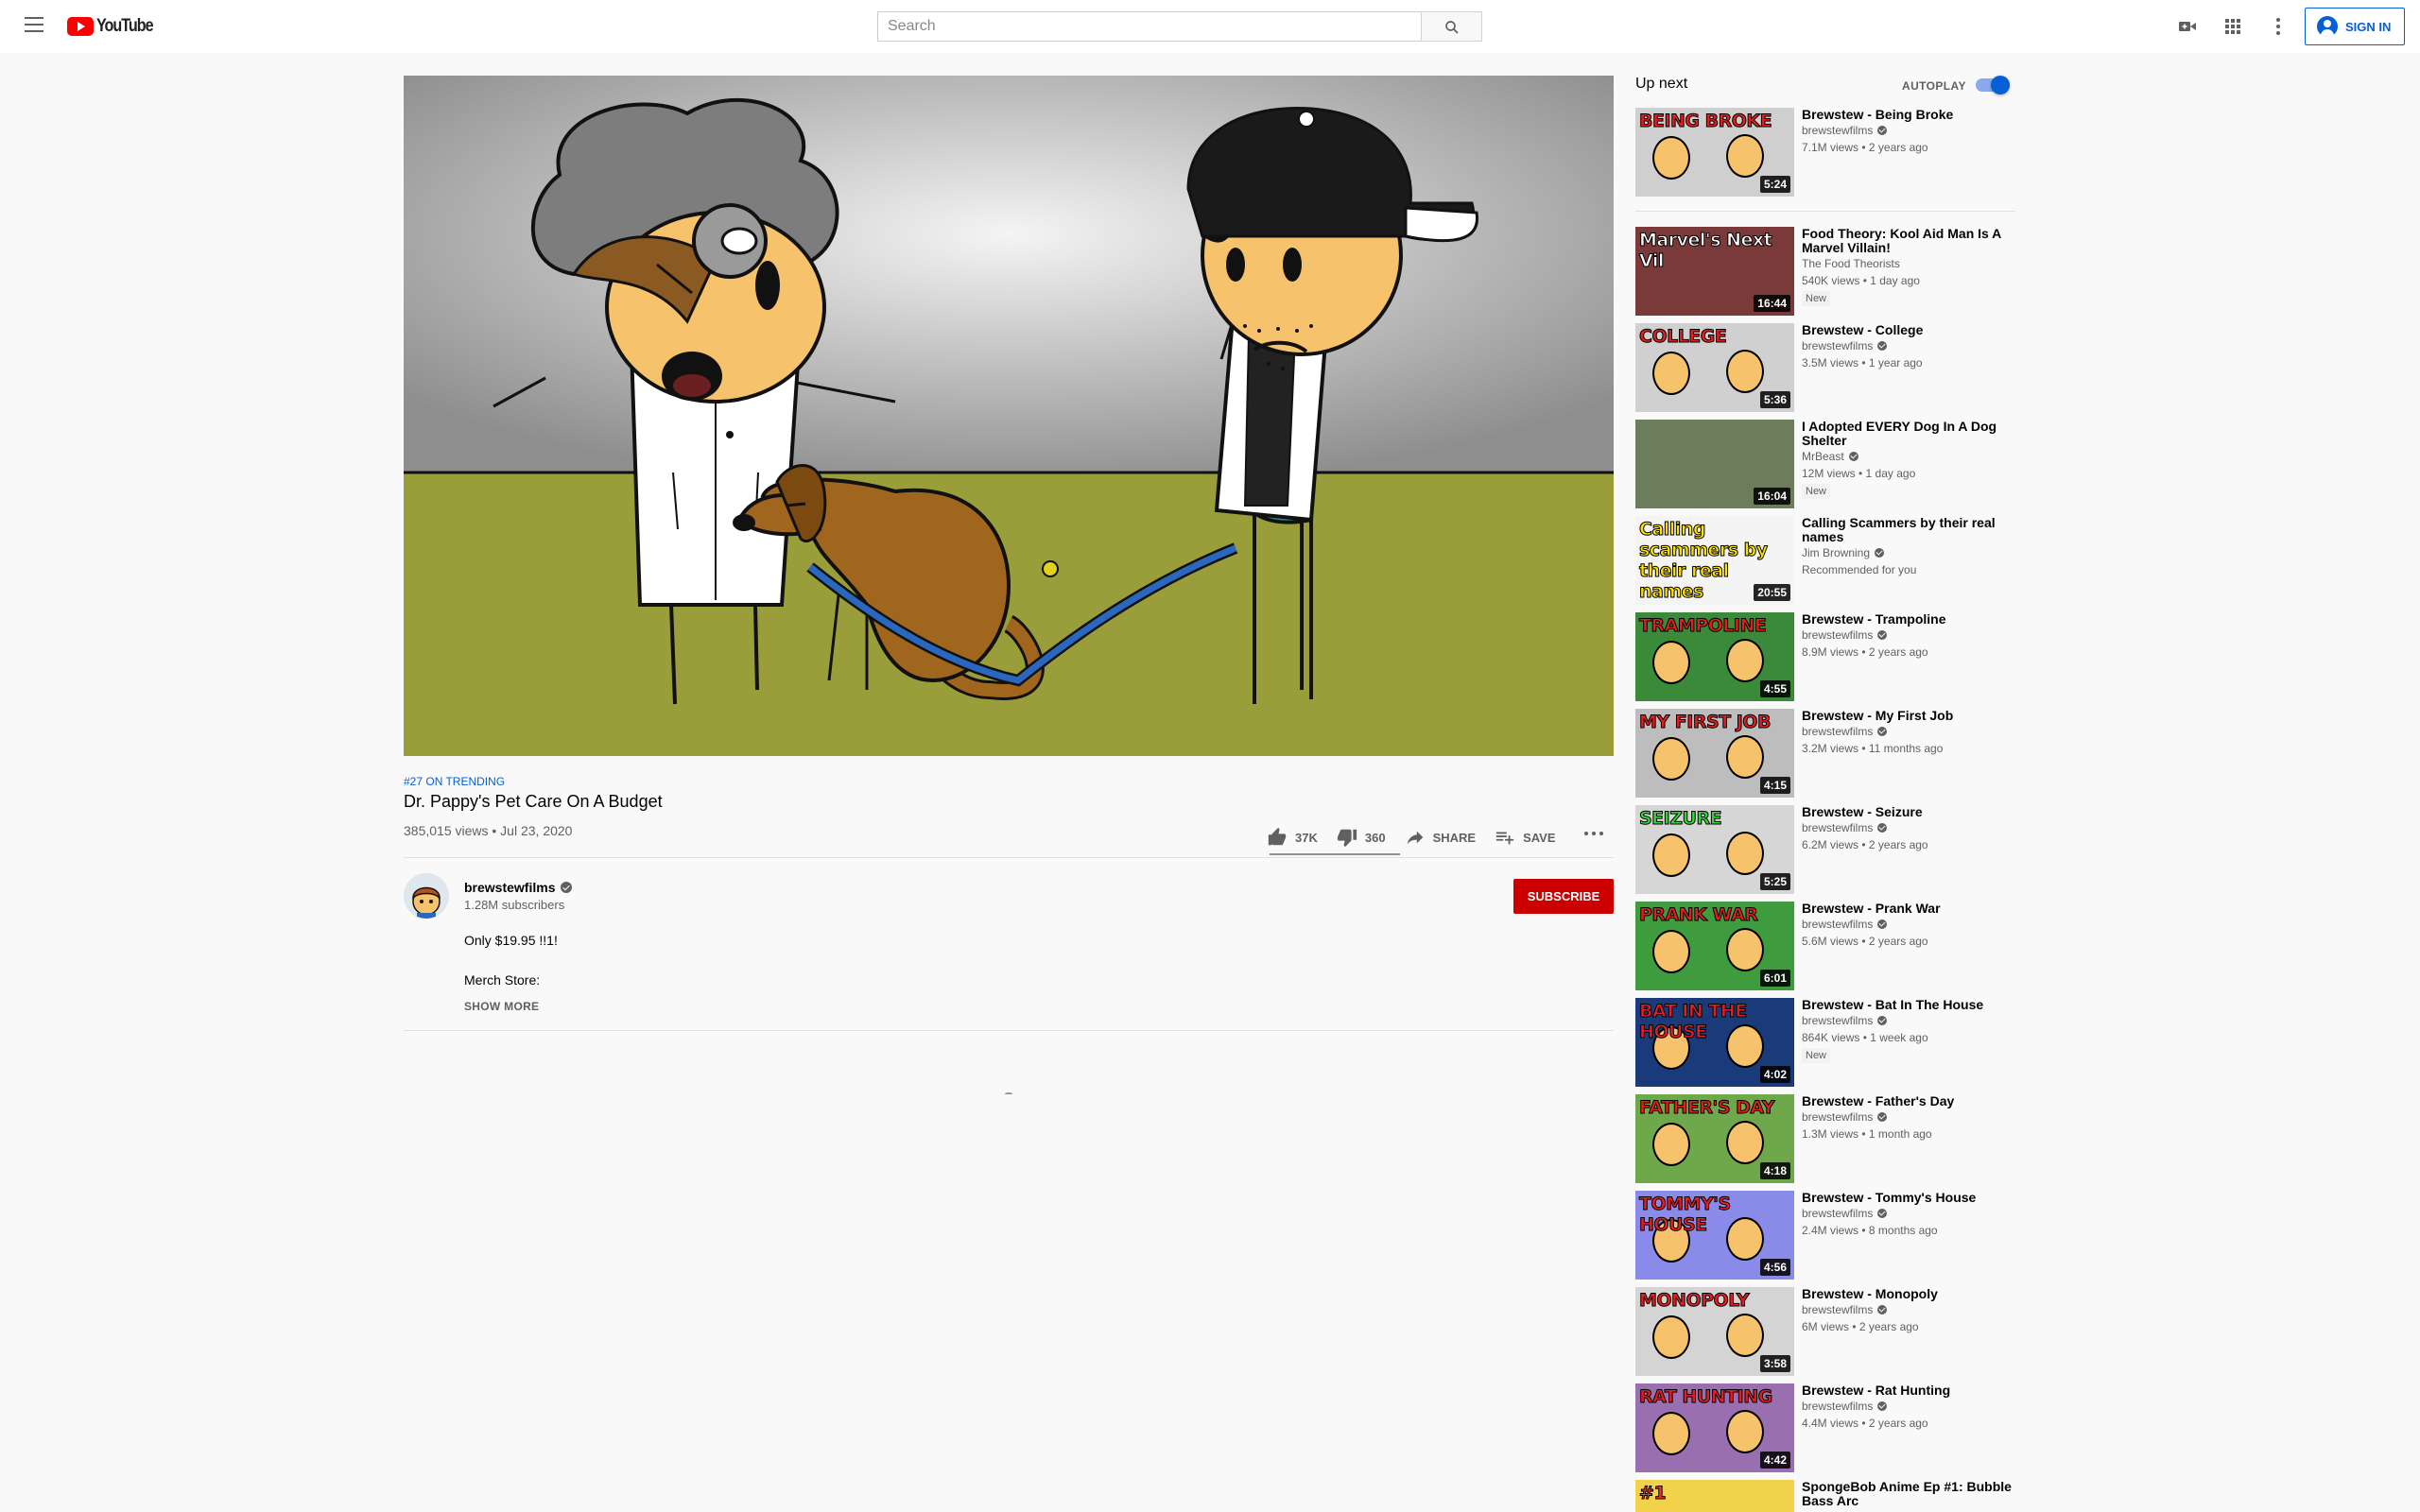  Describe the element at coordinates (2355, 26) in the screenshot. I see `sign-in-button: SIGN IN` at that location.